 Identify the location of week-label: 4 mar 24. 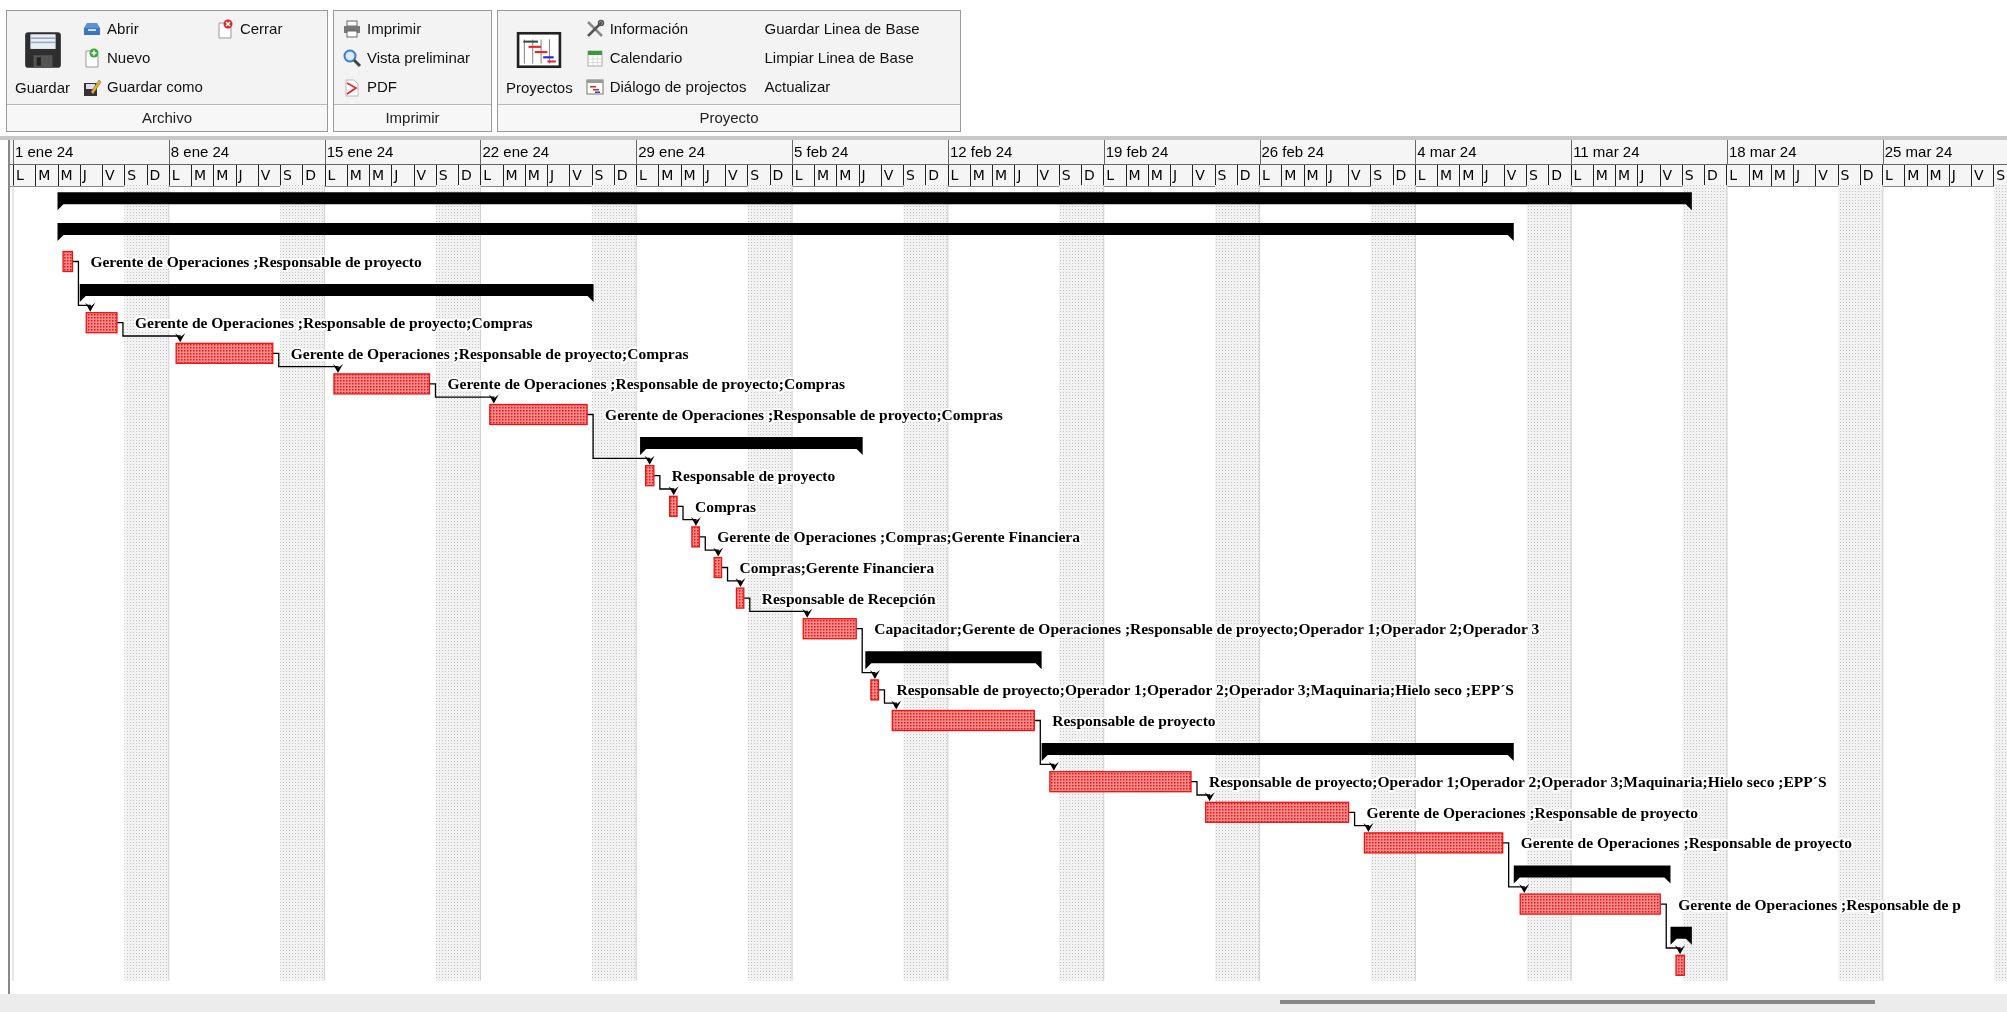
(1493, 152).